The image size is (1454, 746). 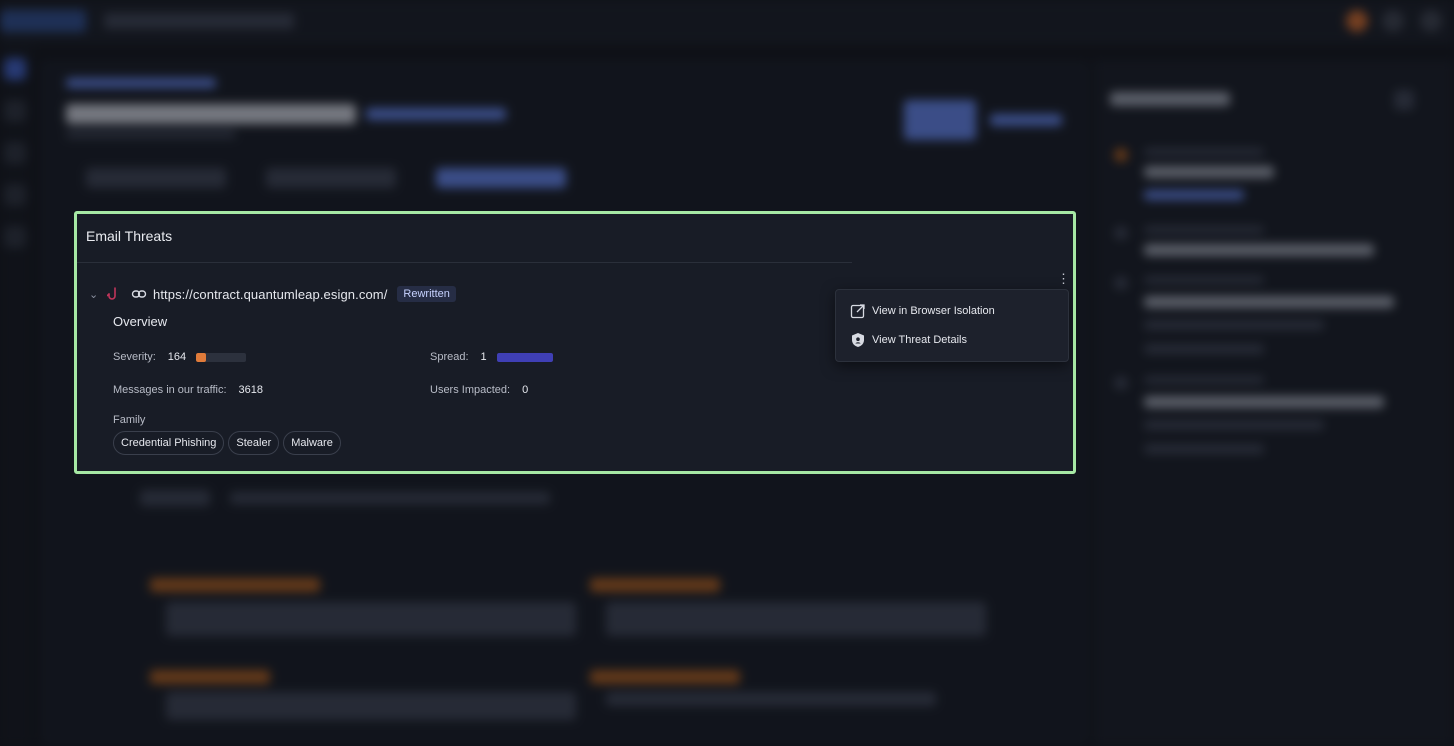 I want to click on threat-url: https://contract.quantumleap.esign.com/, so click(x=270, y=294).